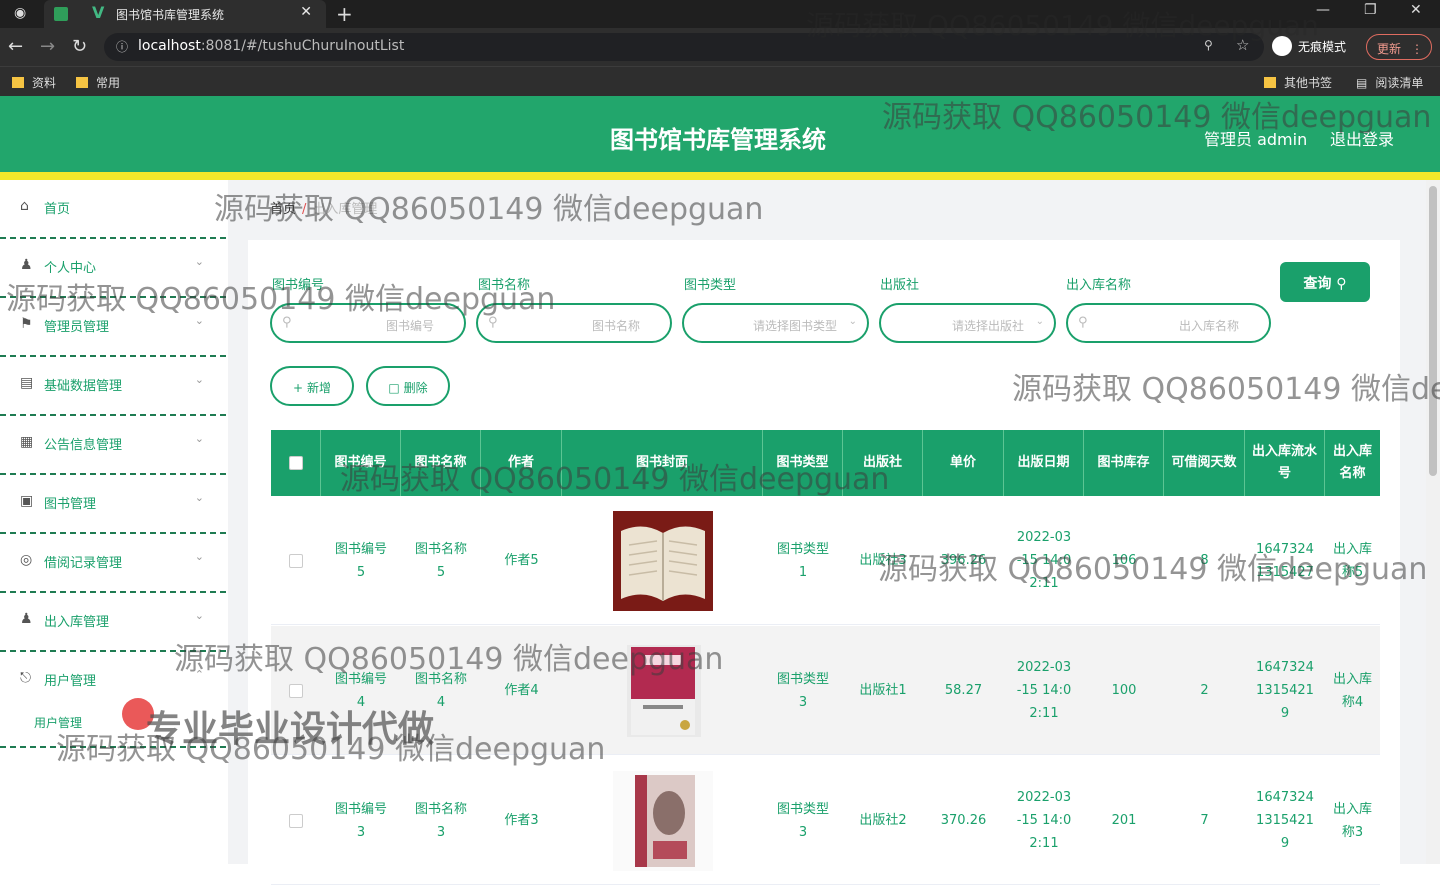  What do you see at coordinates (113, 327) in the screenshot?
I see `sidebar-item-admins: ⚑ 管理员管理 ⌄` at bounding box center [113, 327].